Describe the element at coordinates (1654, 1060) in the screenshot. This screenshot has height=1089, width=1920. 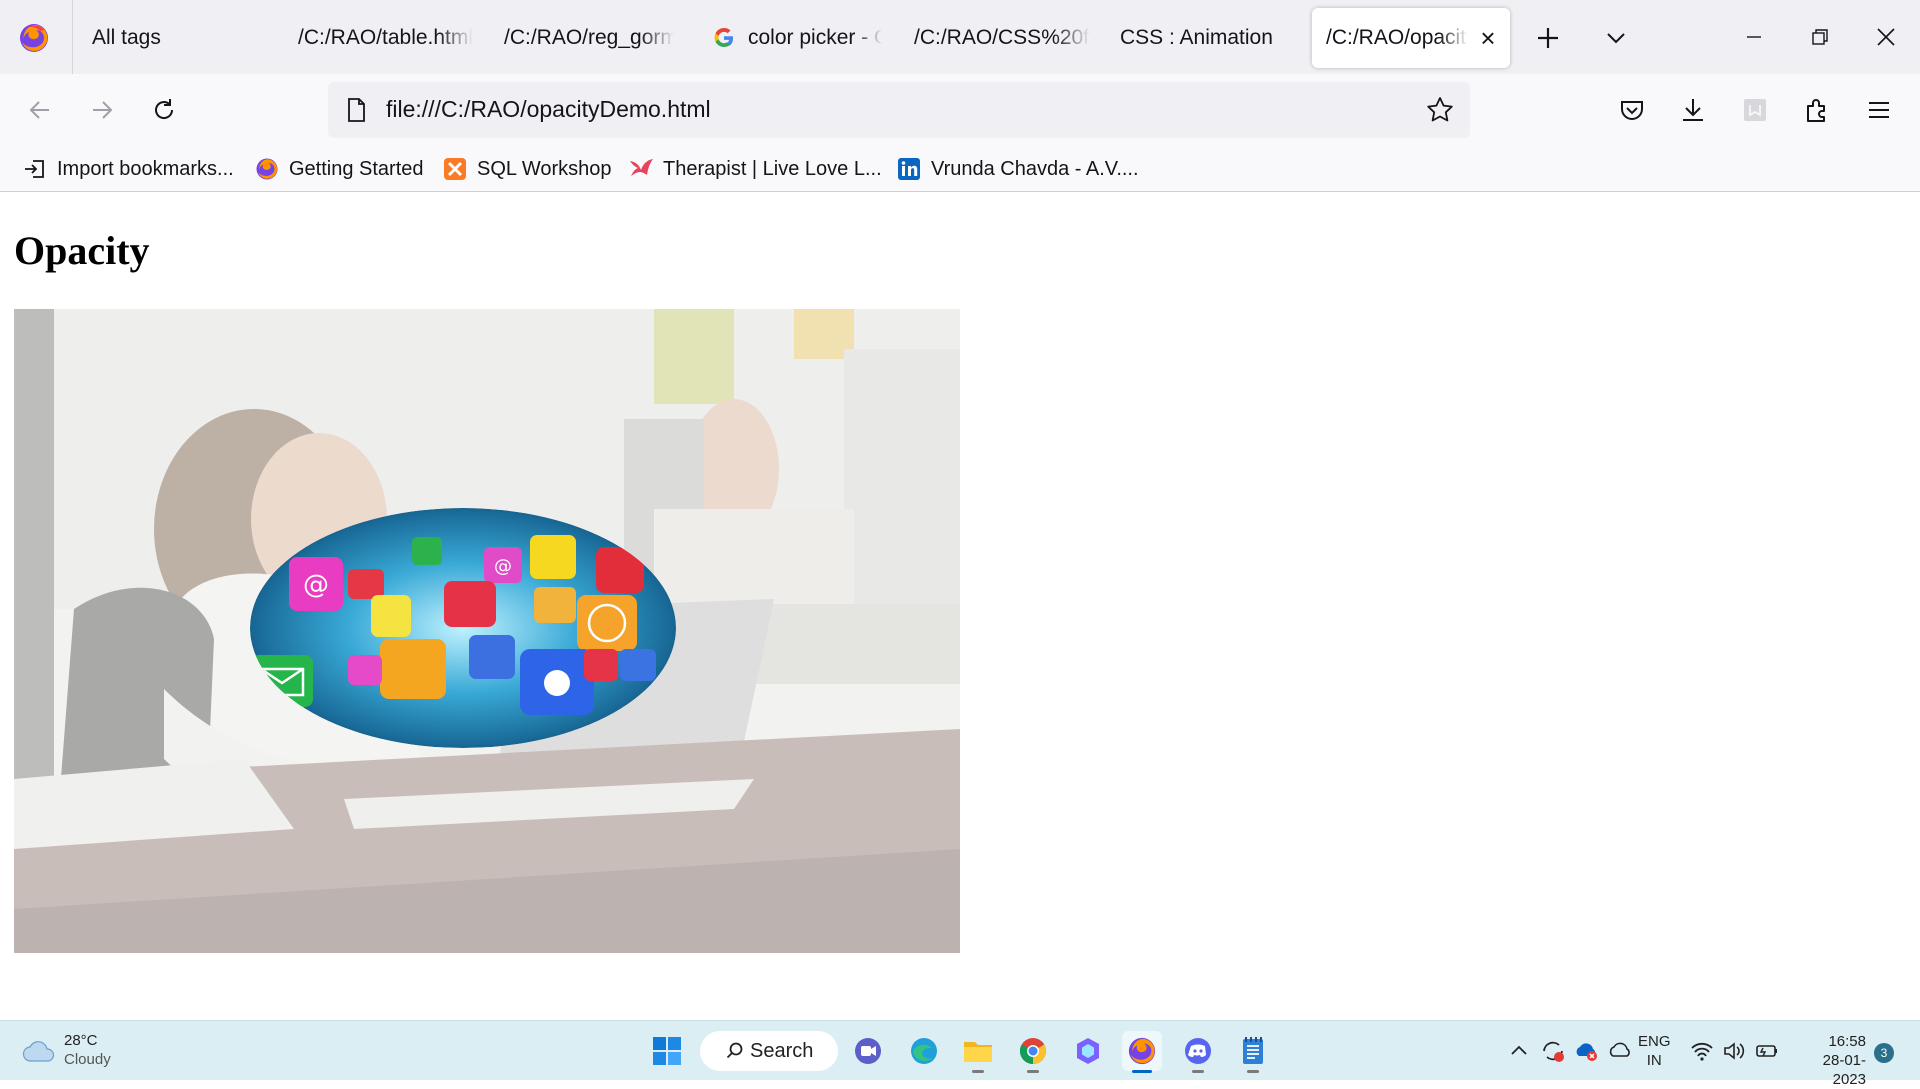
I see `region-code: IN` at that location.